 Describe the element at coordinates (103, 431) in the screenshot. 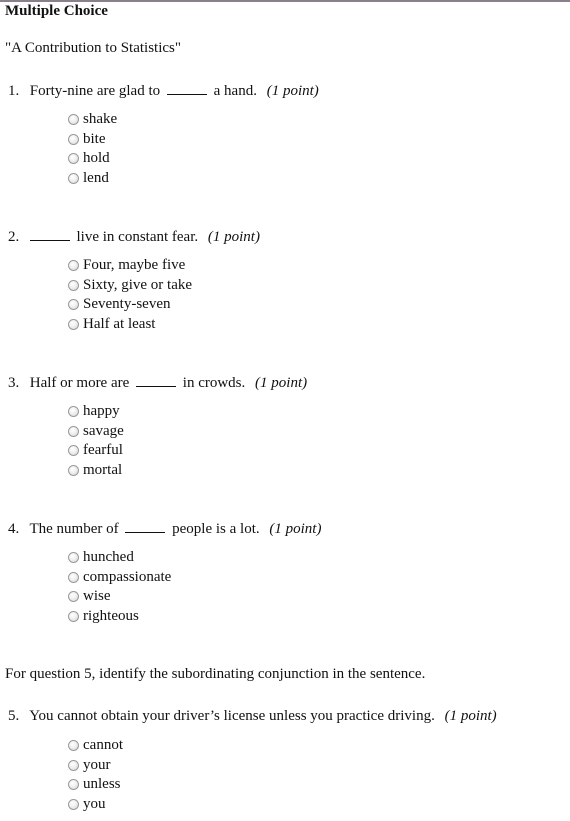

I see `option-label: savage` at that location.